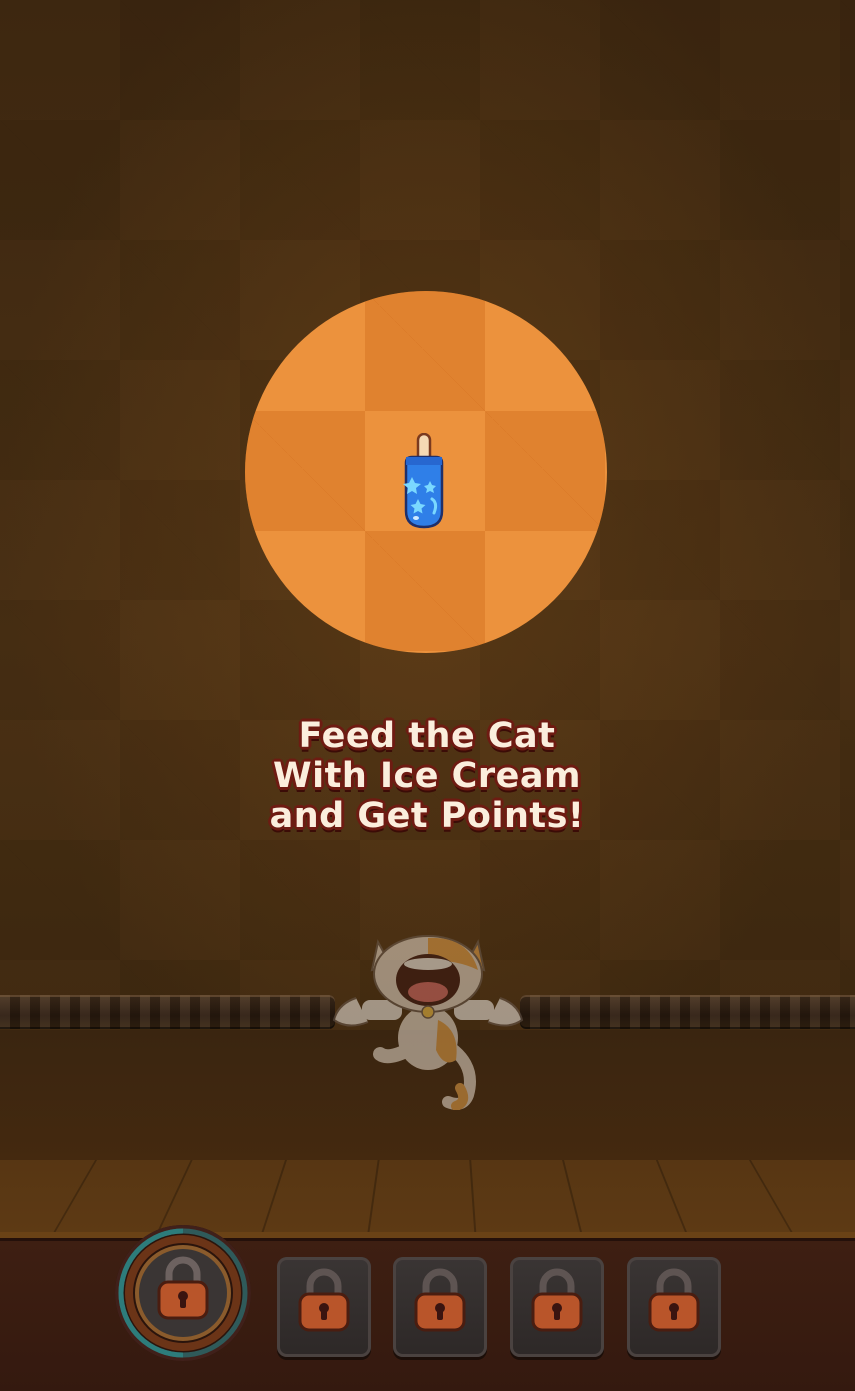 This screenshot has height=1391, width=855. I want to click on rail-right, so click(687, 1012).